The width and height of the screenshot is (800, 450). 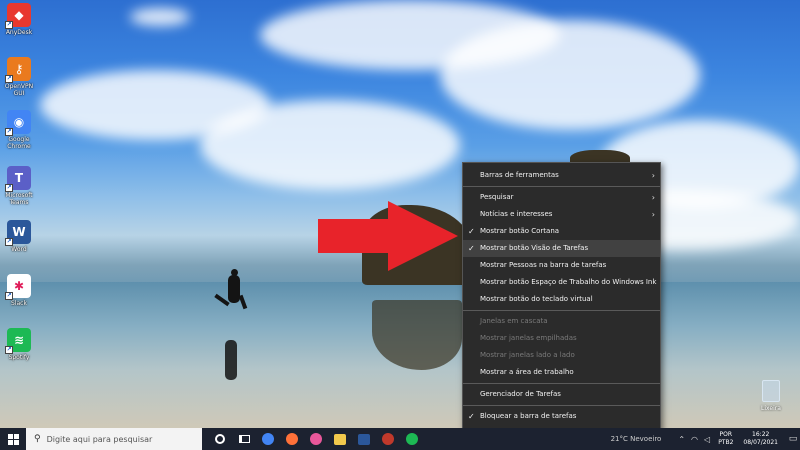 I want to click on firefox-icon, so click(x=292, y=439).